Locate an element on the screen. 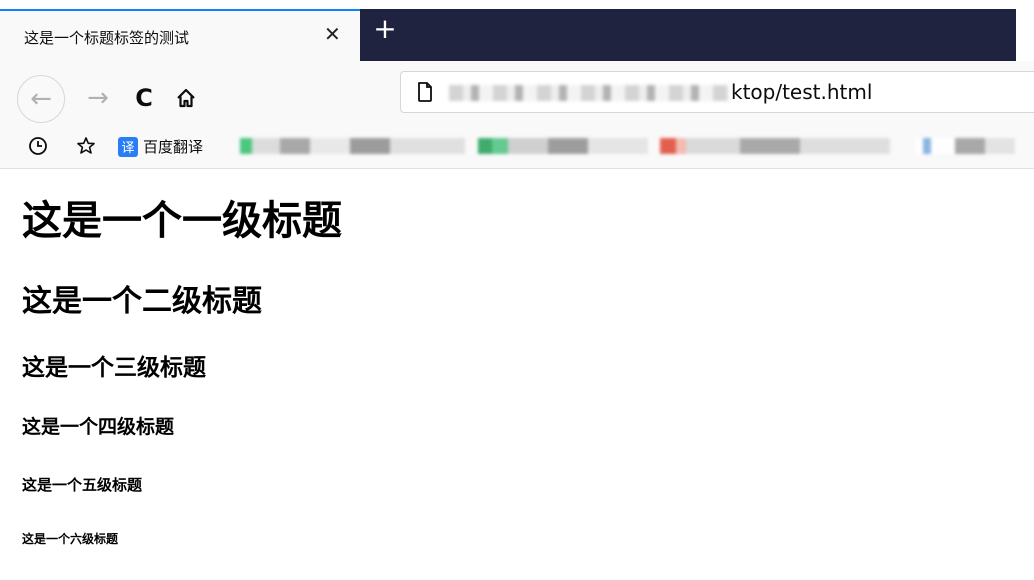  heading-h6: 这是一个六级标题 is located at coordinates (70, 539).